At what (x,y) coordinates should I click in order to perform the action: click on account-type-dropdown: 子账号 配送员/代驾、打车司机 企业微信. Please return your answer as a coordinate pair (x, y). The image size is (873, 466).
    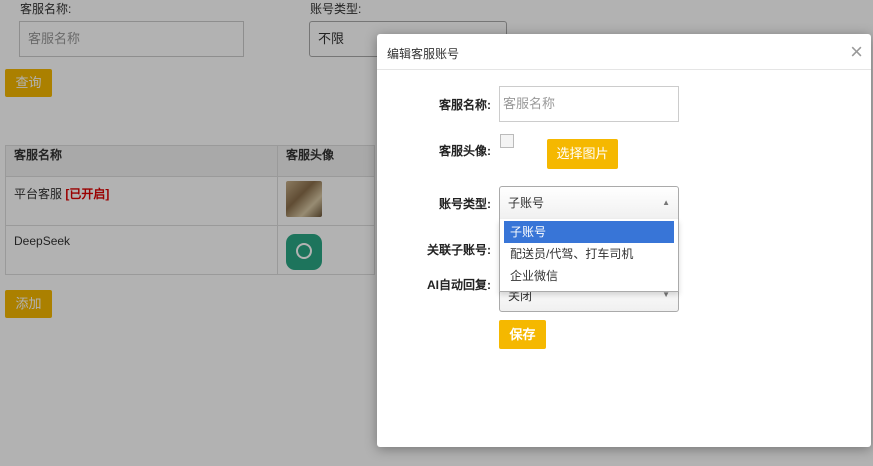
    Looking at the image, I should click on (589, 255).